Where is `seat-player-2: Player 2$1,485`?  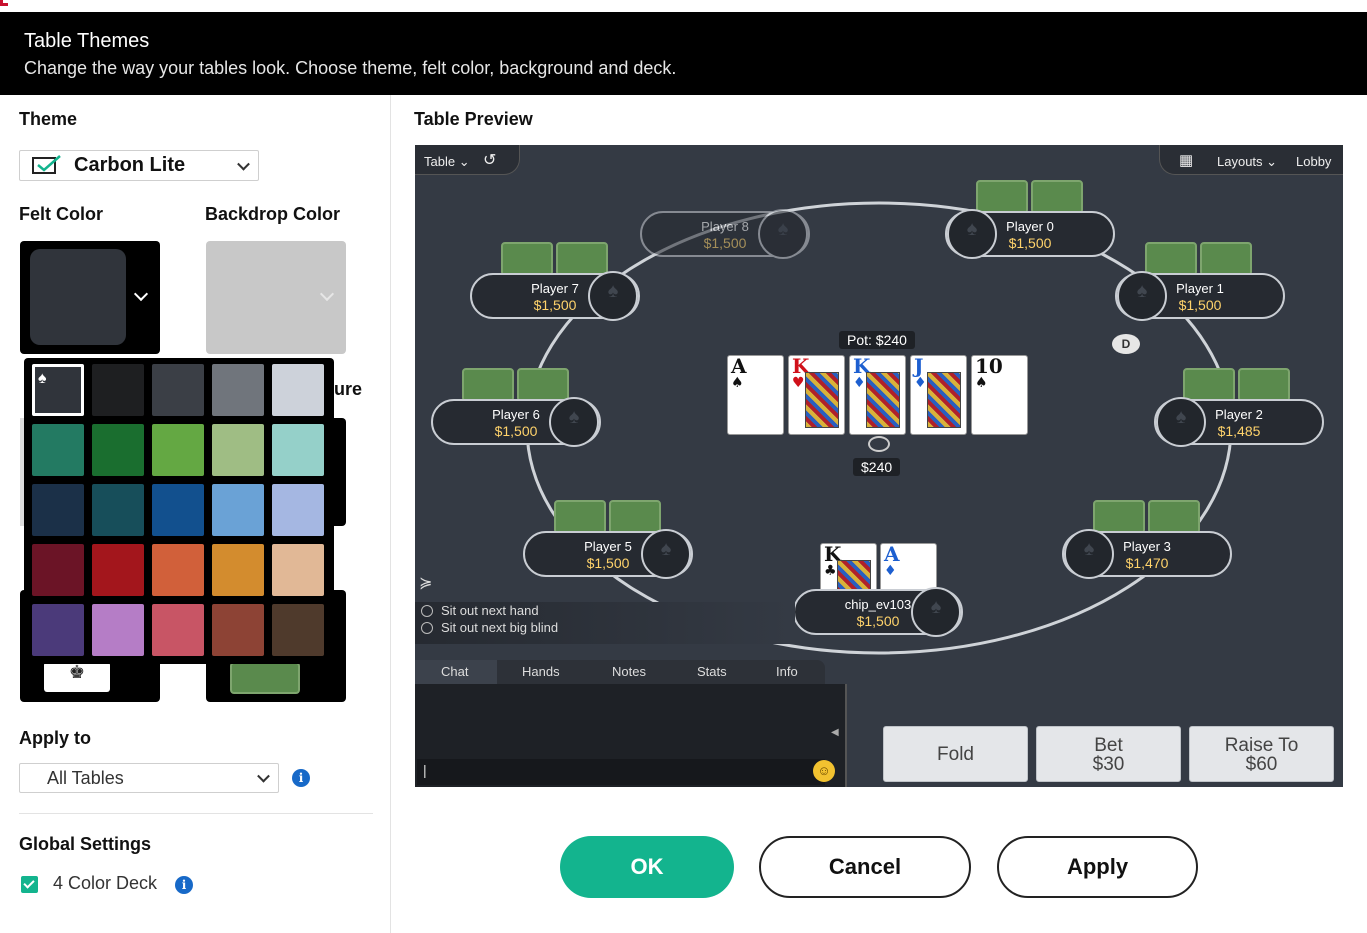 seat-player-2: Player 2$1,485 is located at coordinates (1239, 422).